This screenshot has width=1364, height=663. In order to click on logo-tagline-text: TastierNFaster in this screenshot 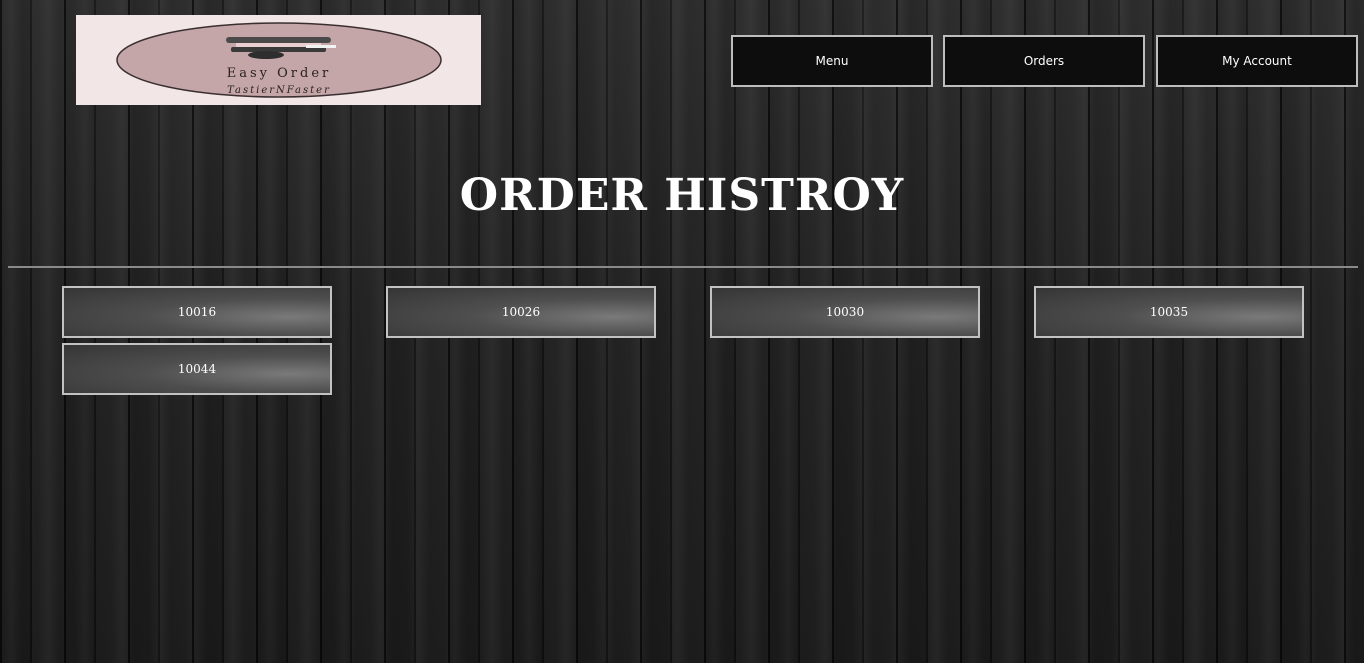, I will do `click(279, 90)`.